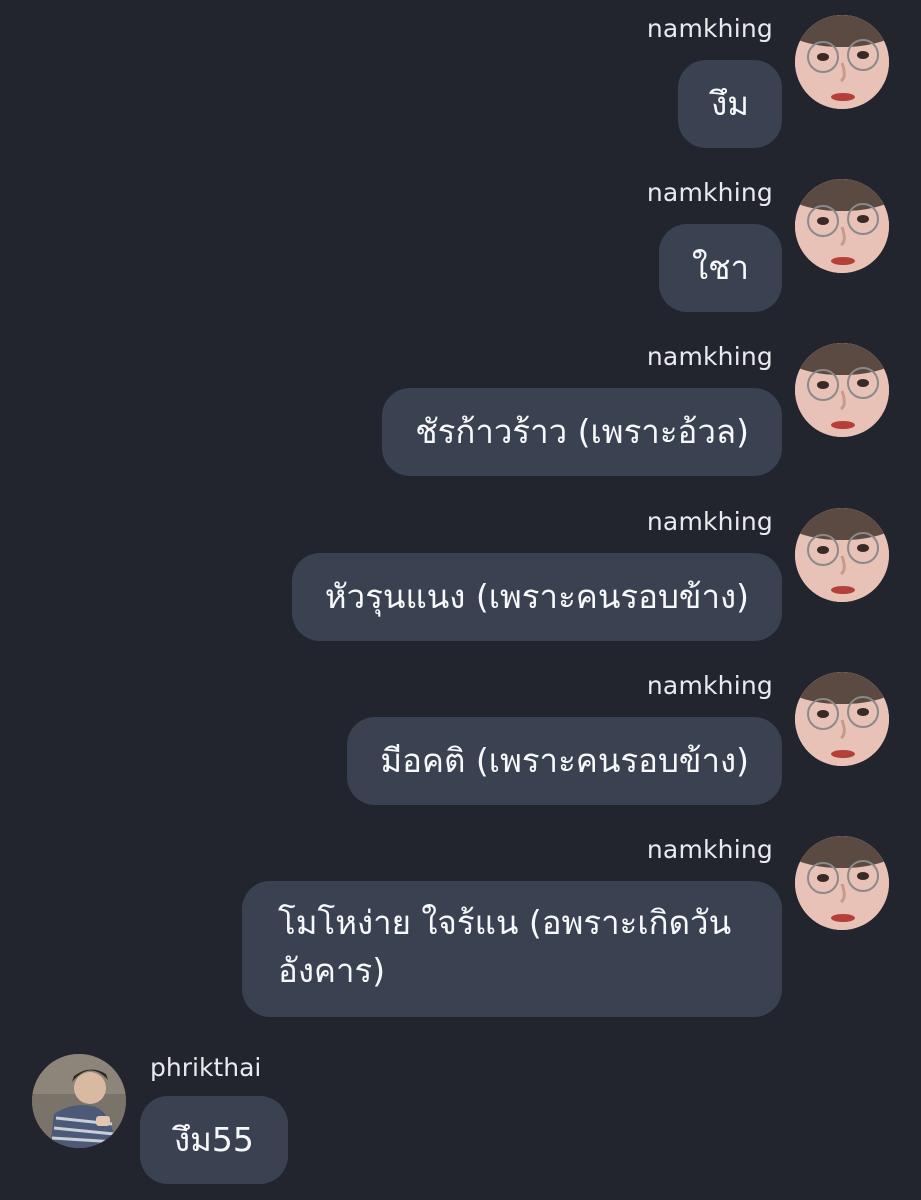  I want to click on message-row: namkhing ใชา, so click(460, 239).